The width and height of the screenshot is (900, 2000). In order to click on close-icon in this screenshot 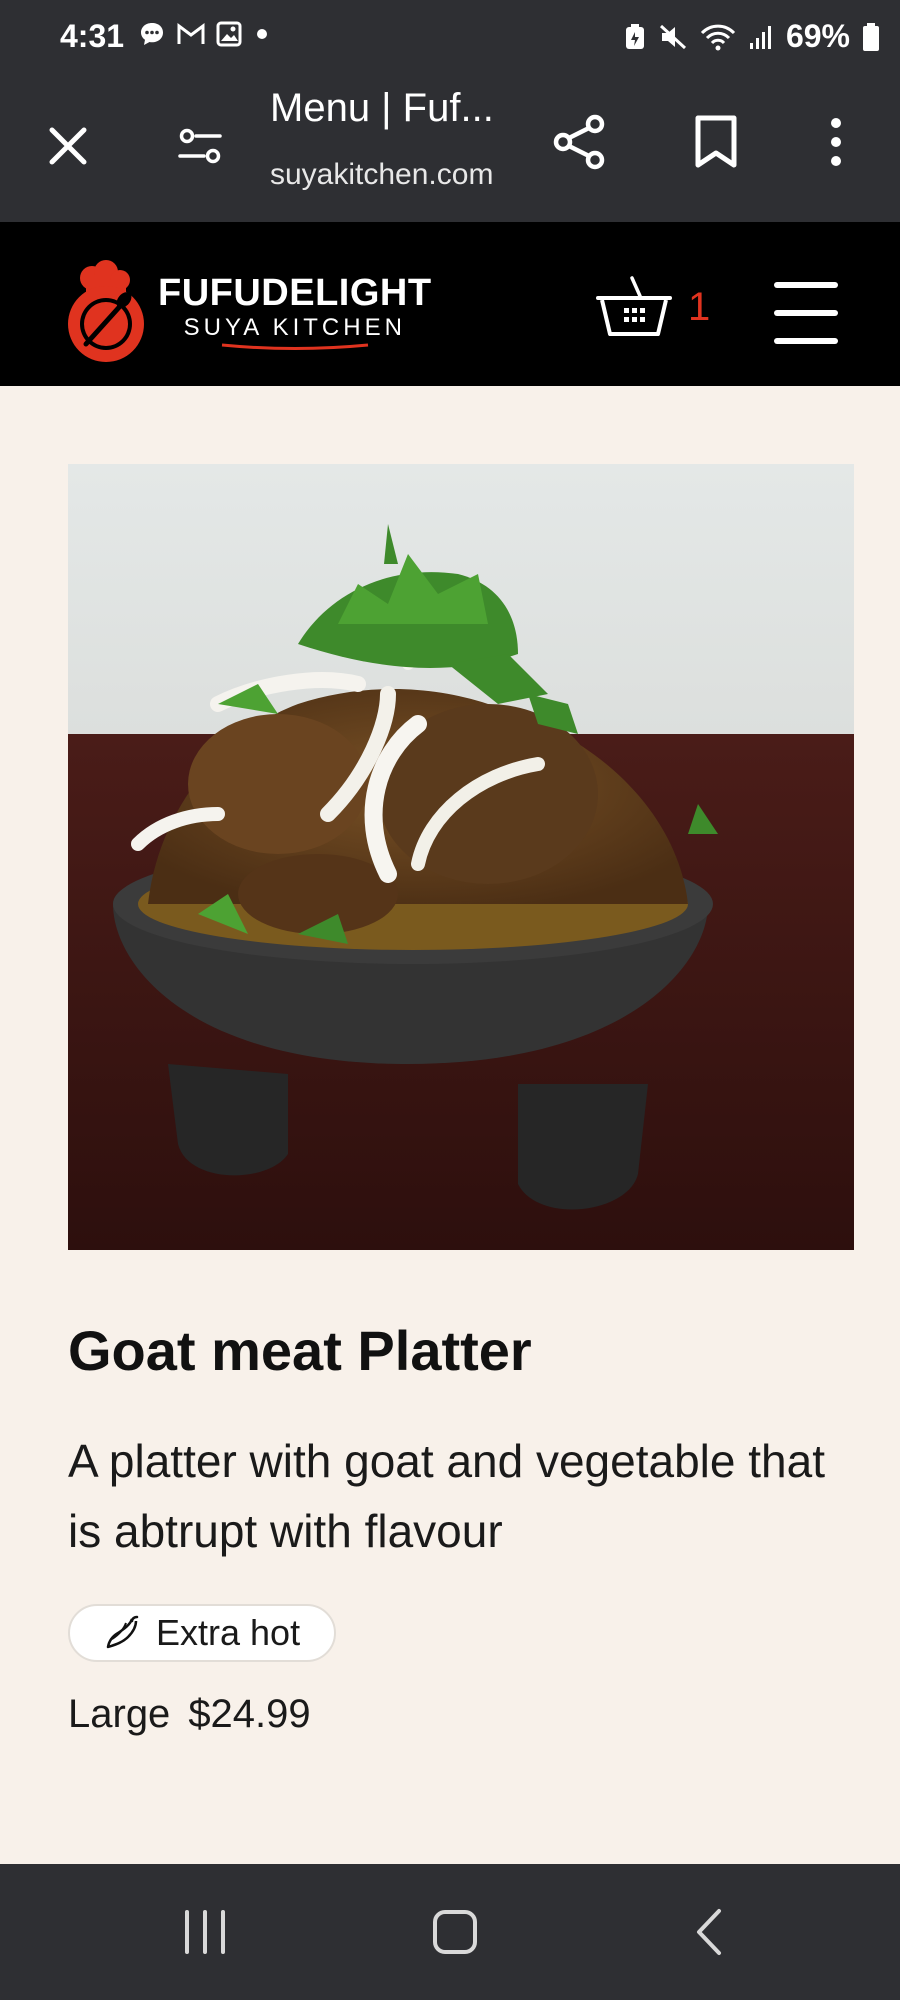, I will do `click(68, 146)`.